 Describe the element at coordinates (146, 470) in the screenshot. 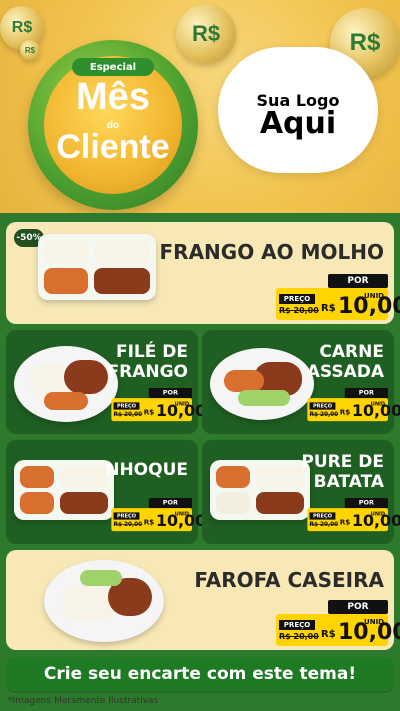

I see `product-title: NHOQUE` at that location.